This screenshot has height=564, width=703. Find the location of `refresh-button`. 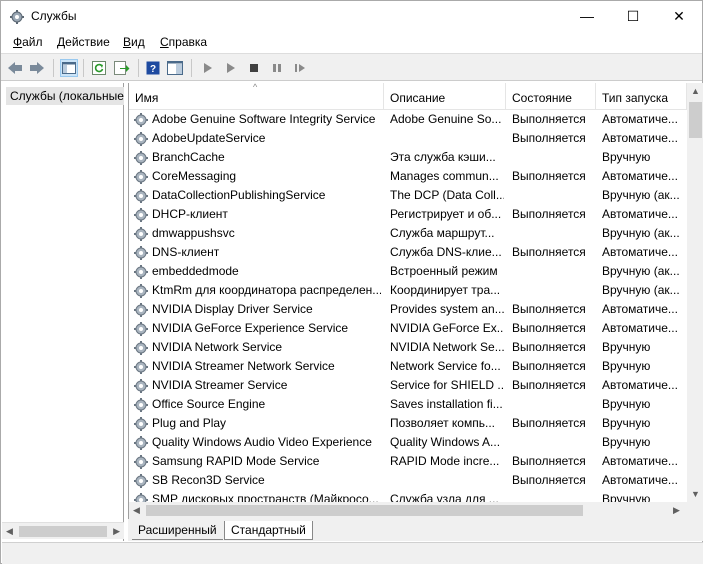

refresh-button is located at coordinates (99, 68).